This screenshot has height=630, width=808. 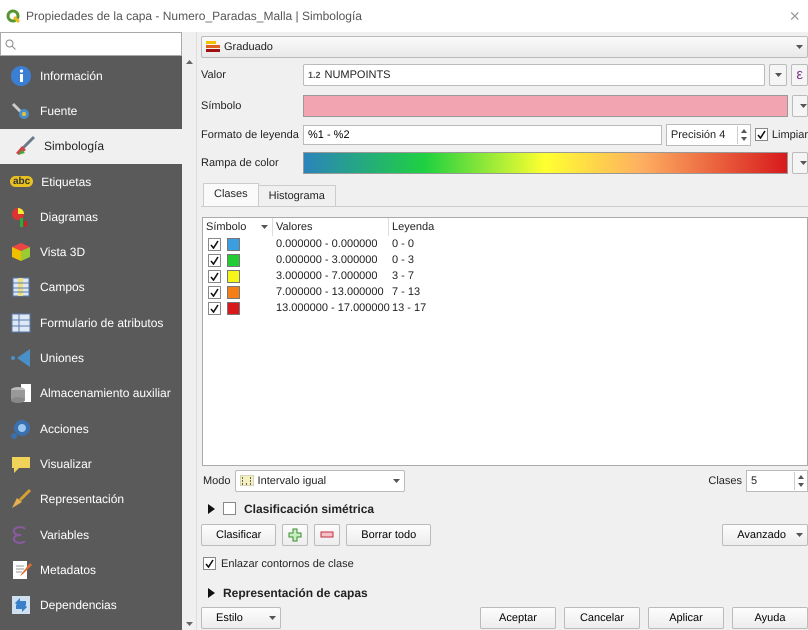 I want to click on column-header: Símbolo, so click(x=238, y=227).